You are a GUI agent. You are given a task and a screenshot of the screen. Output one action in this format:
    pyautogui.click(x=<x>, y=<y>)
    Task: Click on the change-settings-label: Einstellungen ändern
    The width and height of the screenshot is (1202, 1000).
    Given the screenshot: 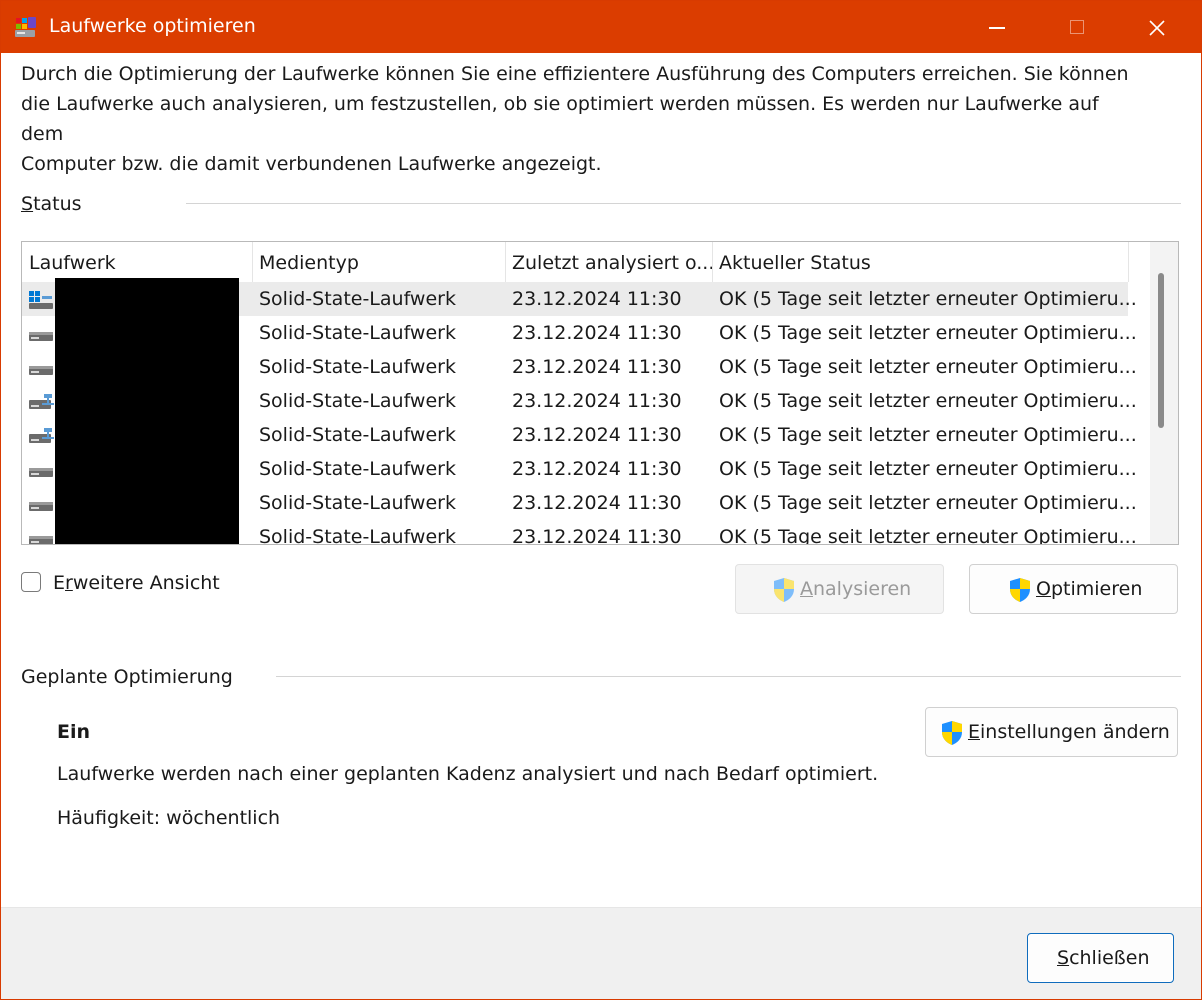 What is the action you would take?
    pyautogui.click(x=1069, y=732)
    